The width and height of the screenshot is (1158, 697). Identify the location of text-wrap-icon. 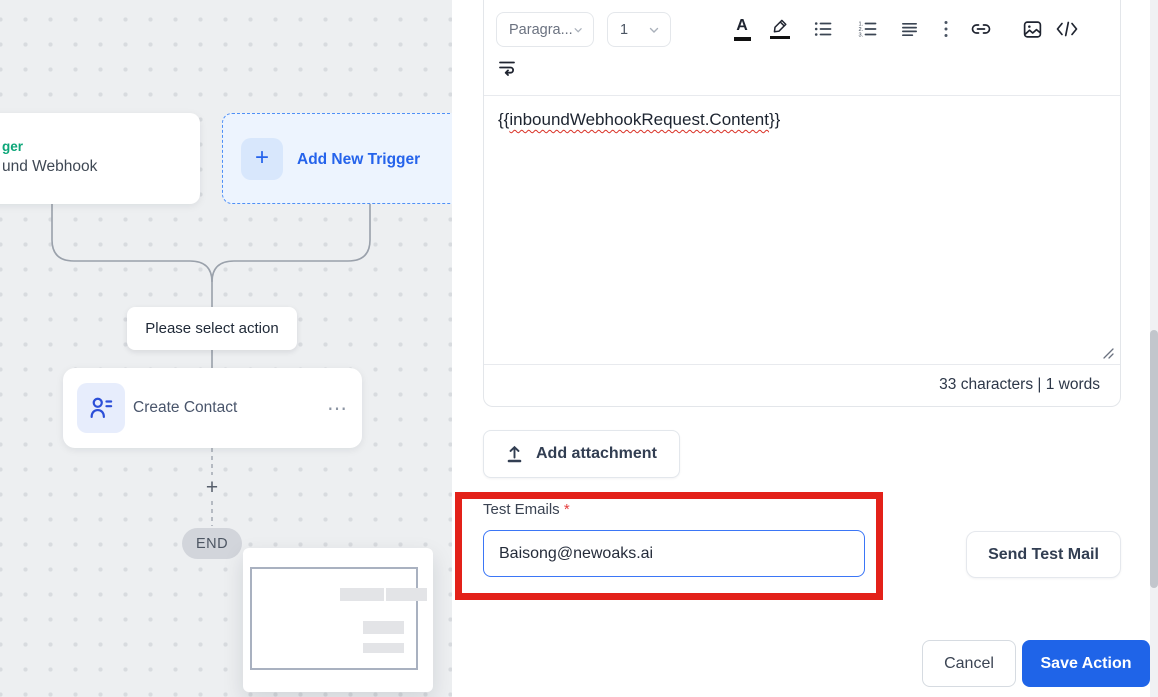
(507, 67).